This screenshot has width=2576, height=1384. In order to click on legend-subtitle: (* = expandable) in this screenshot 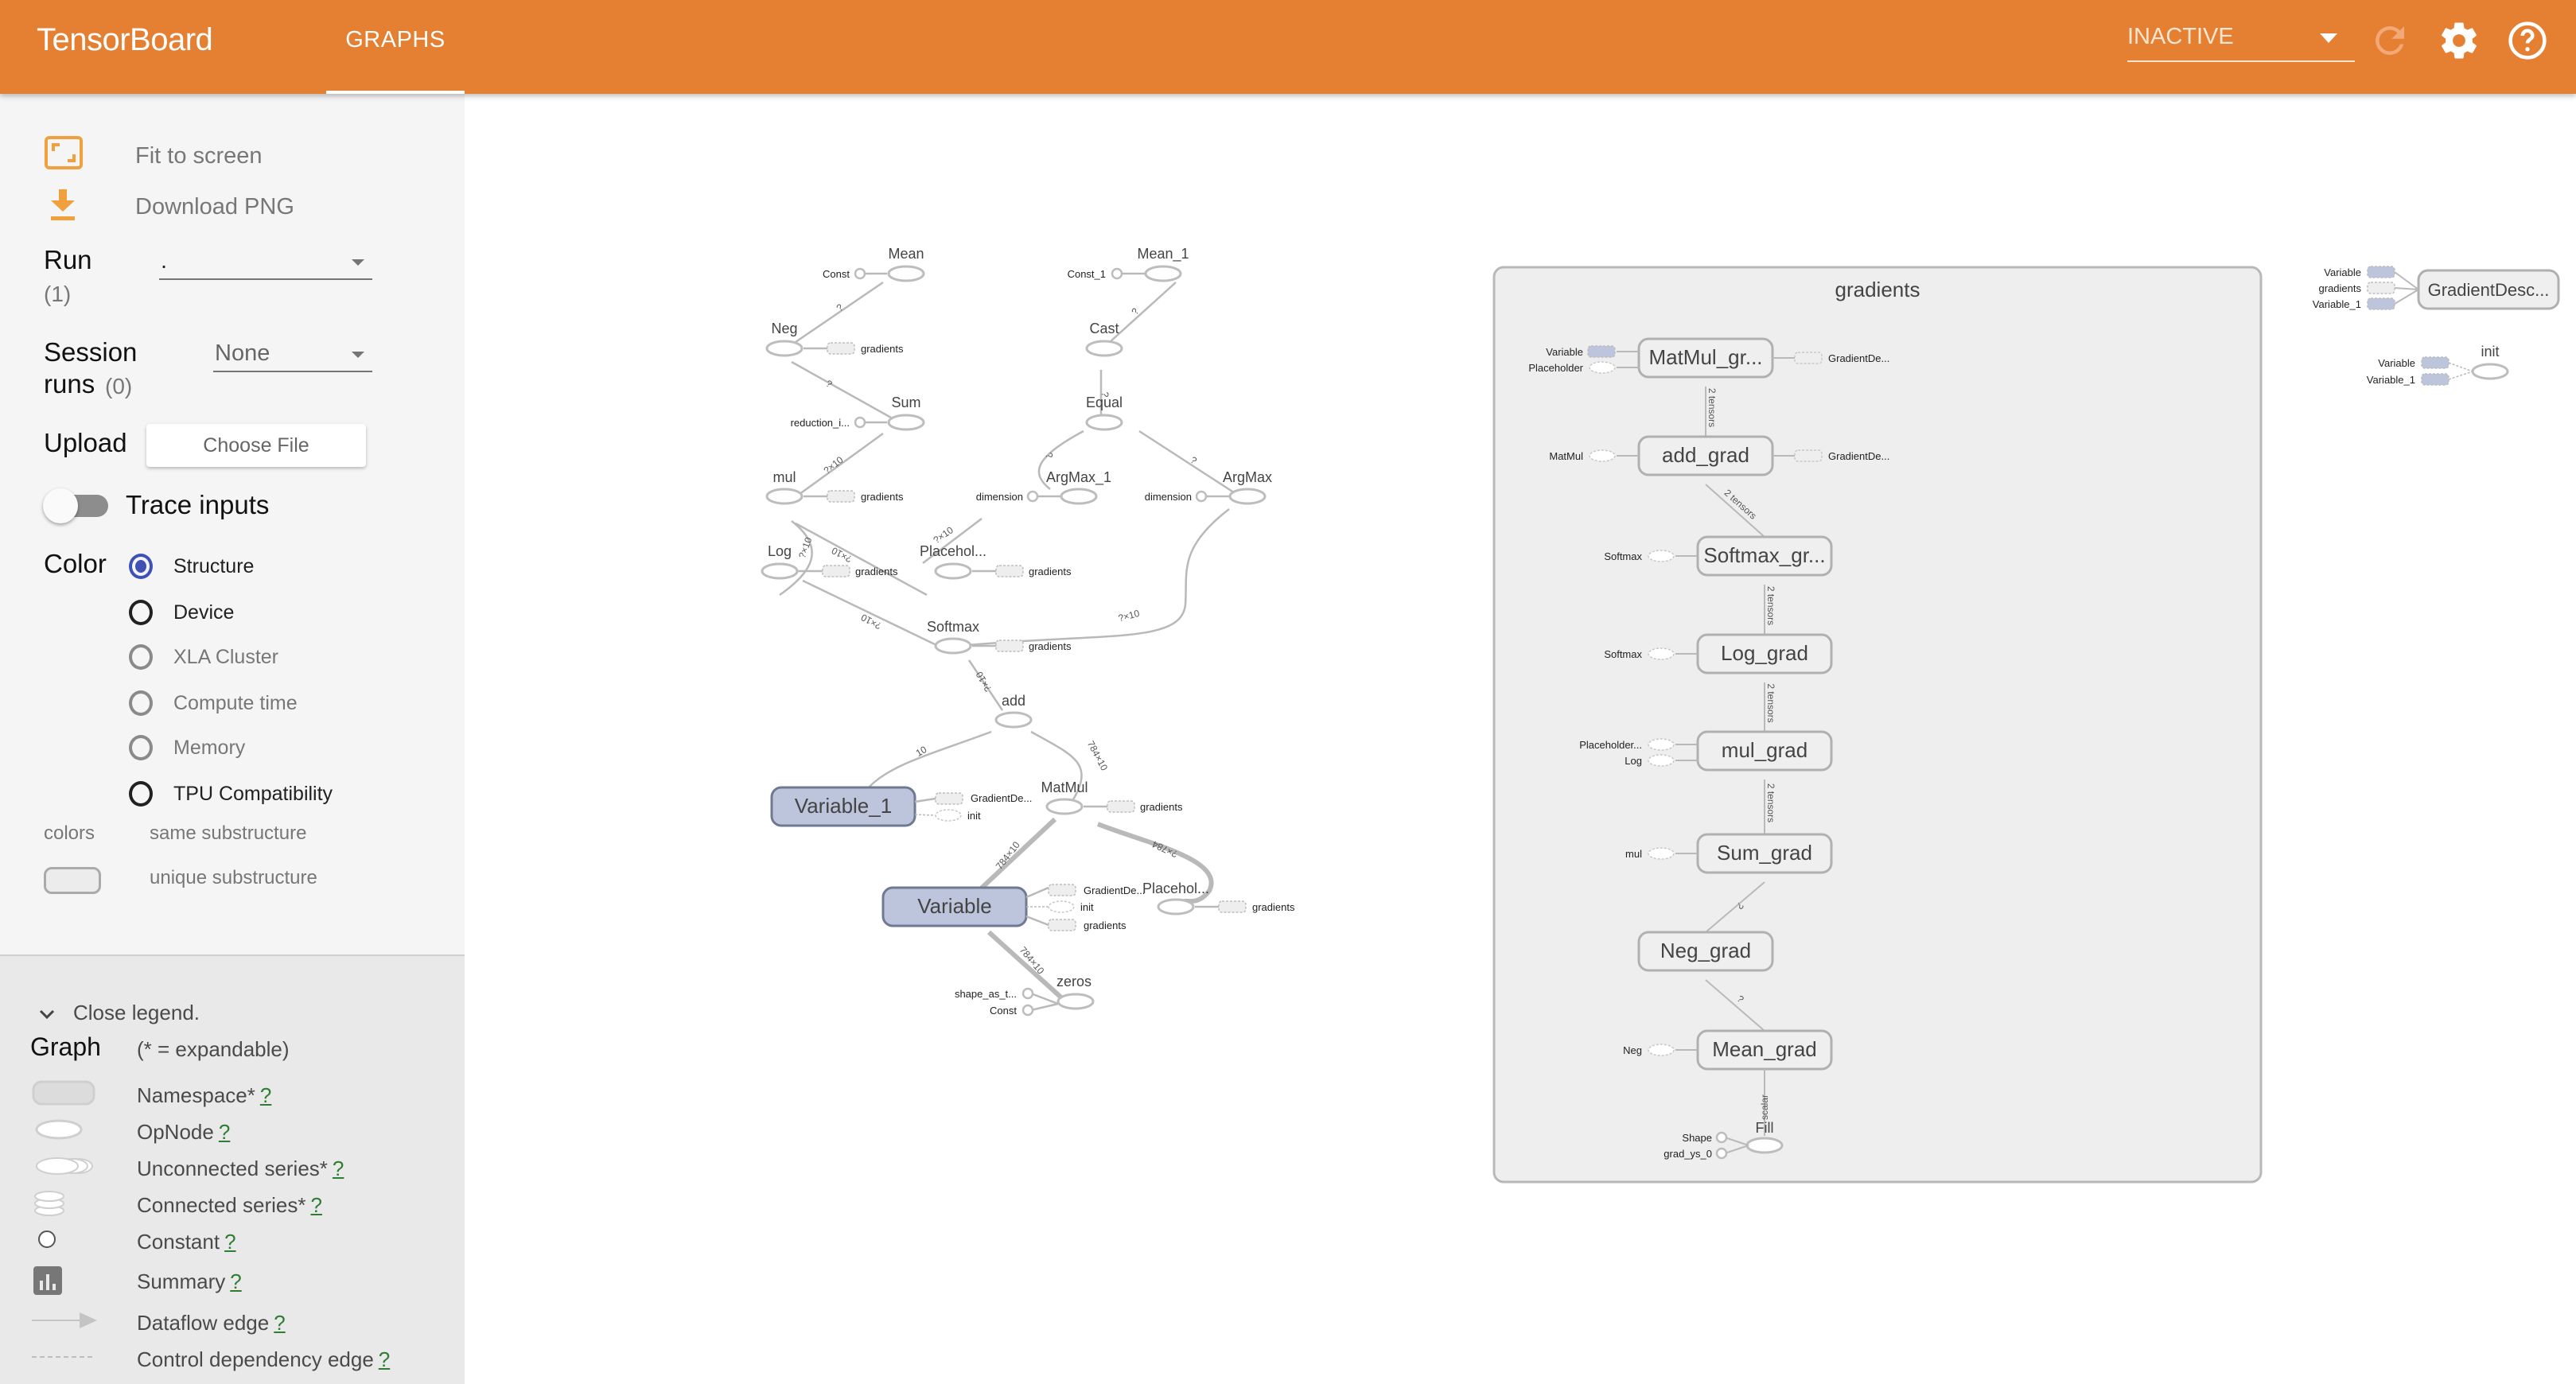, I will do `click(214, 1049)`.